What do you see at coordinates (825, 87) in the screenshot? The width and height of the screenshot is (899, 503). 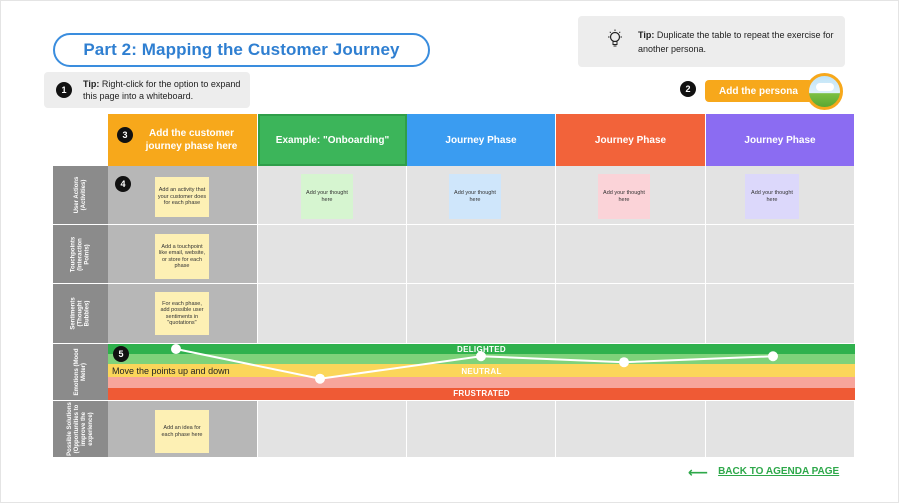 I see `cloud-icon` at bounding box center [825, 87].